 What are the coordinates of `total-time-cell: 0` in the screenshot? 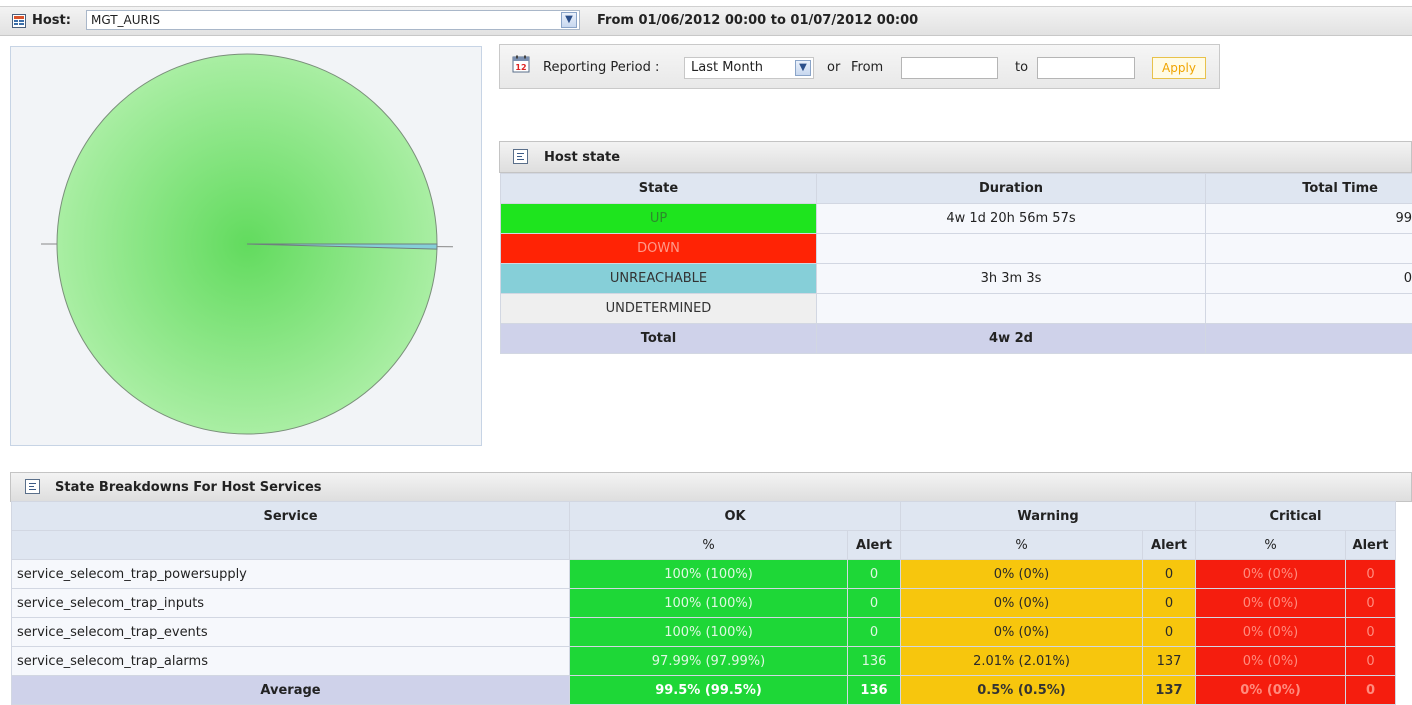 It's located at (1309, 279).